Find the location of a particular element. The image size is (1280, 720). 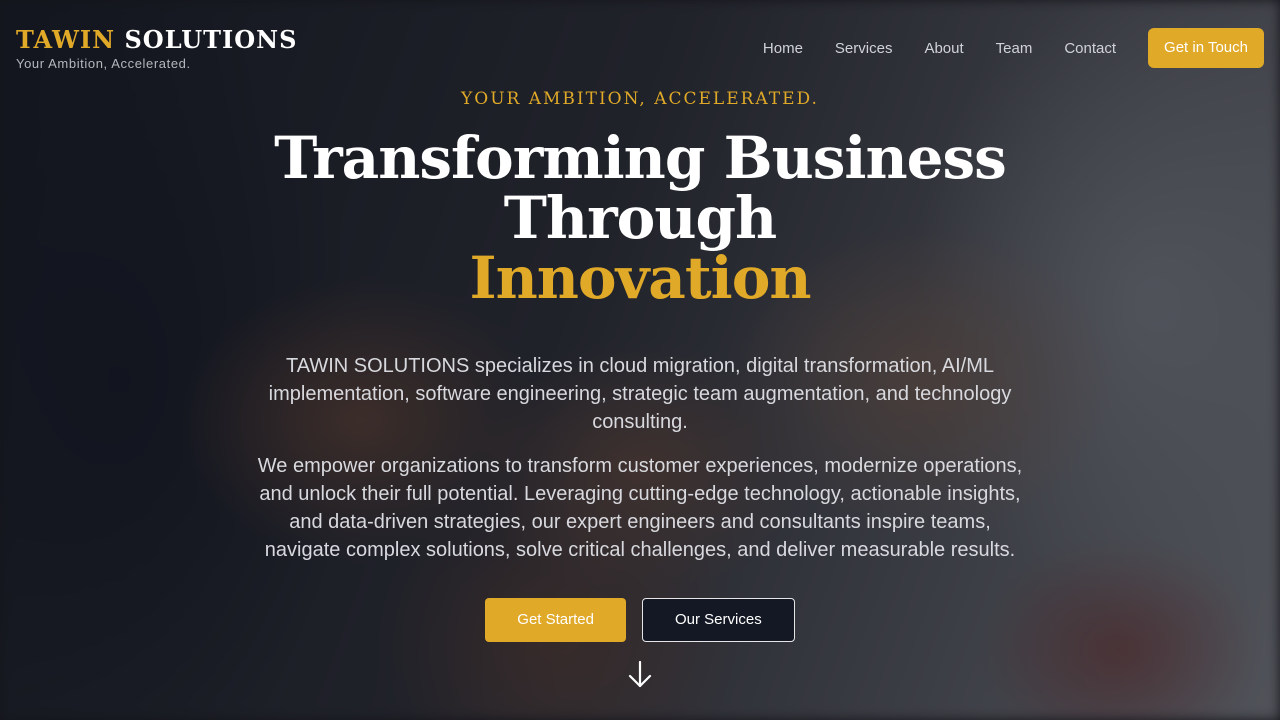

headline-accent: Innovation is located at coordinates (640, 278).